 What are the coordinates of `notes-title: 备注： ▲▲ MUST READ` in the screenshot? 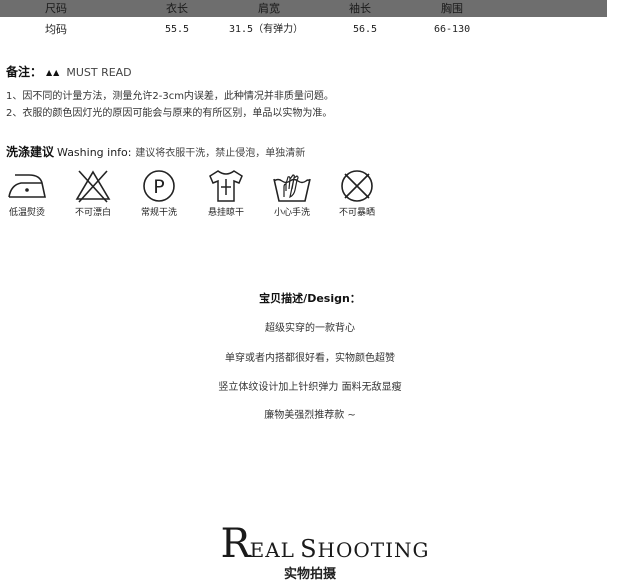 It's located at (69, 72).